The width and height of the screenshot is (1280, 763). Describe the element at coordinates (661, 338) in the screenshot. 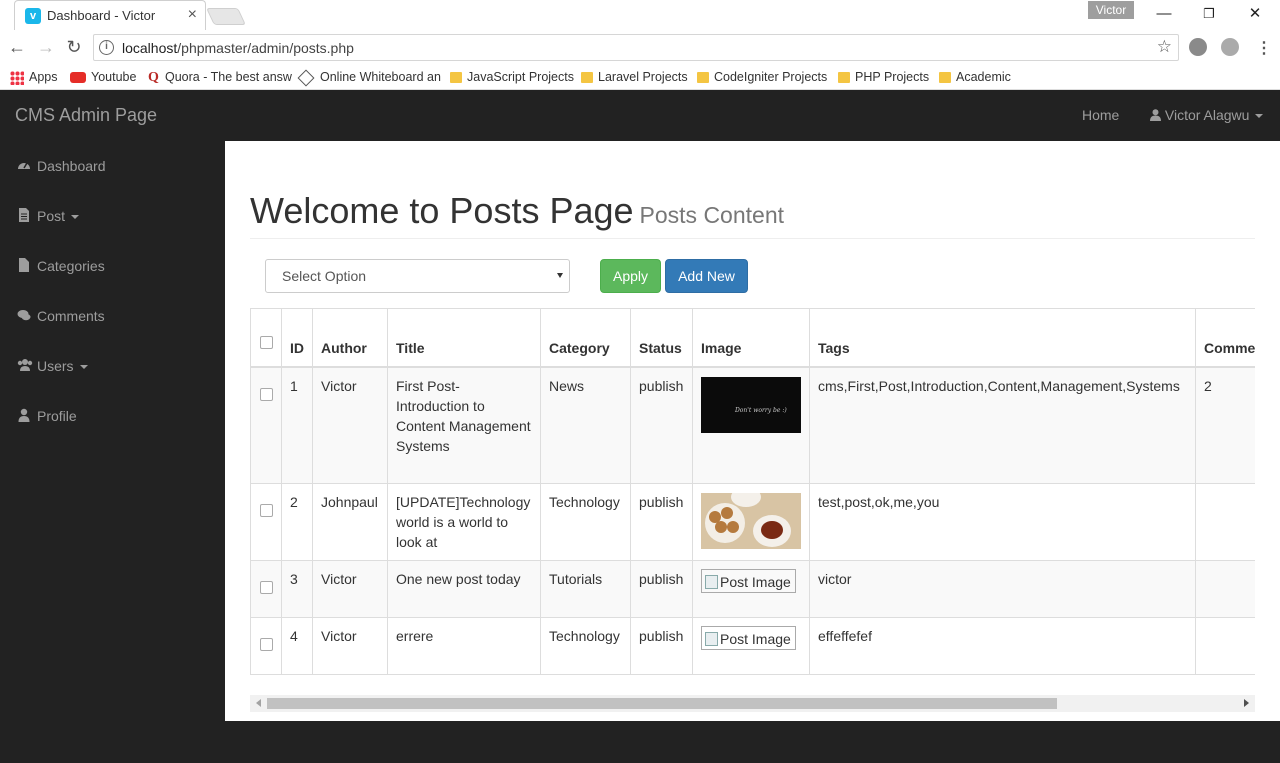

I see `column-header: Status` at that location.